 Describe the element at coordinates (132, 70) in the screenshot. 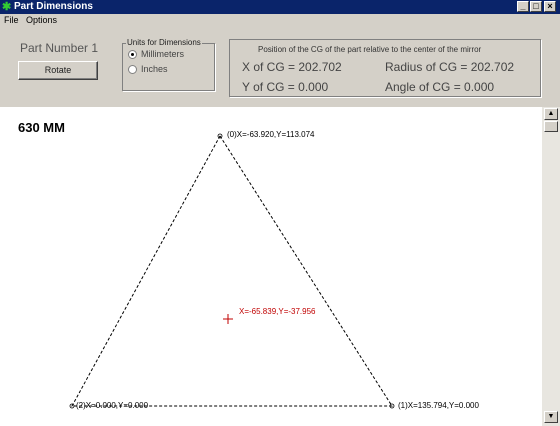

I see `radio-unselected-icon` at that location.